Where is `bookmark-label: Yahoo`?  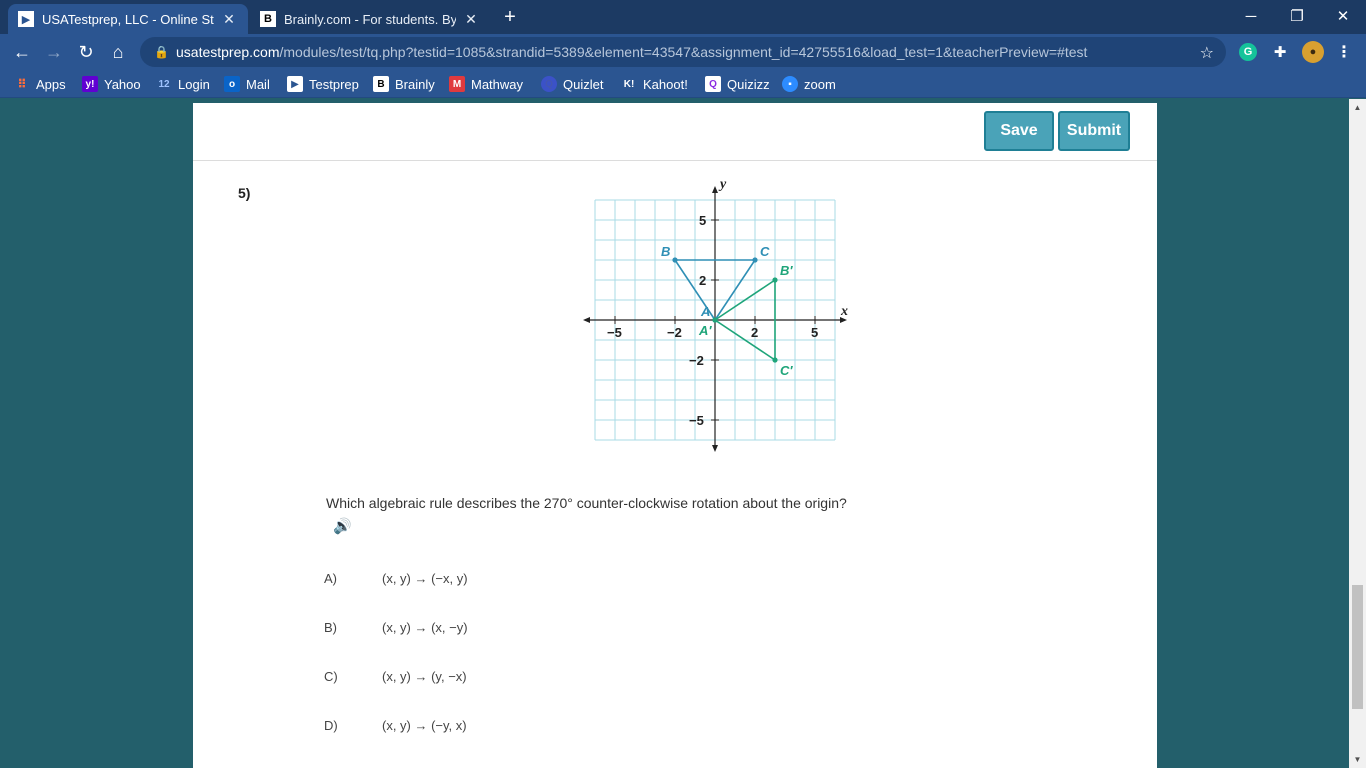
bookmark-label: Yahoo is located at coordinates (122, 84).